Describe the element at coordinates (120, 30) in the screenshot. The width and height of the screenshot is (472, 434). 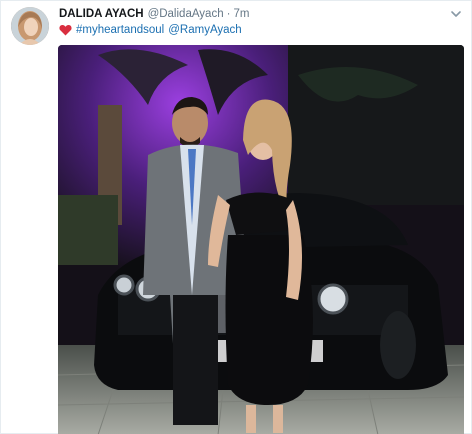
I see `hashtag-link: #myheartandsoul` at that location.